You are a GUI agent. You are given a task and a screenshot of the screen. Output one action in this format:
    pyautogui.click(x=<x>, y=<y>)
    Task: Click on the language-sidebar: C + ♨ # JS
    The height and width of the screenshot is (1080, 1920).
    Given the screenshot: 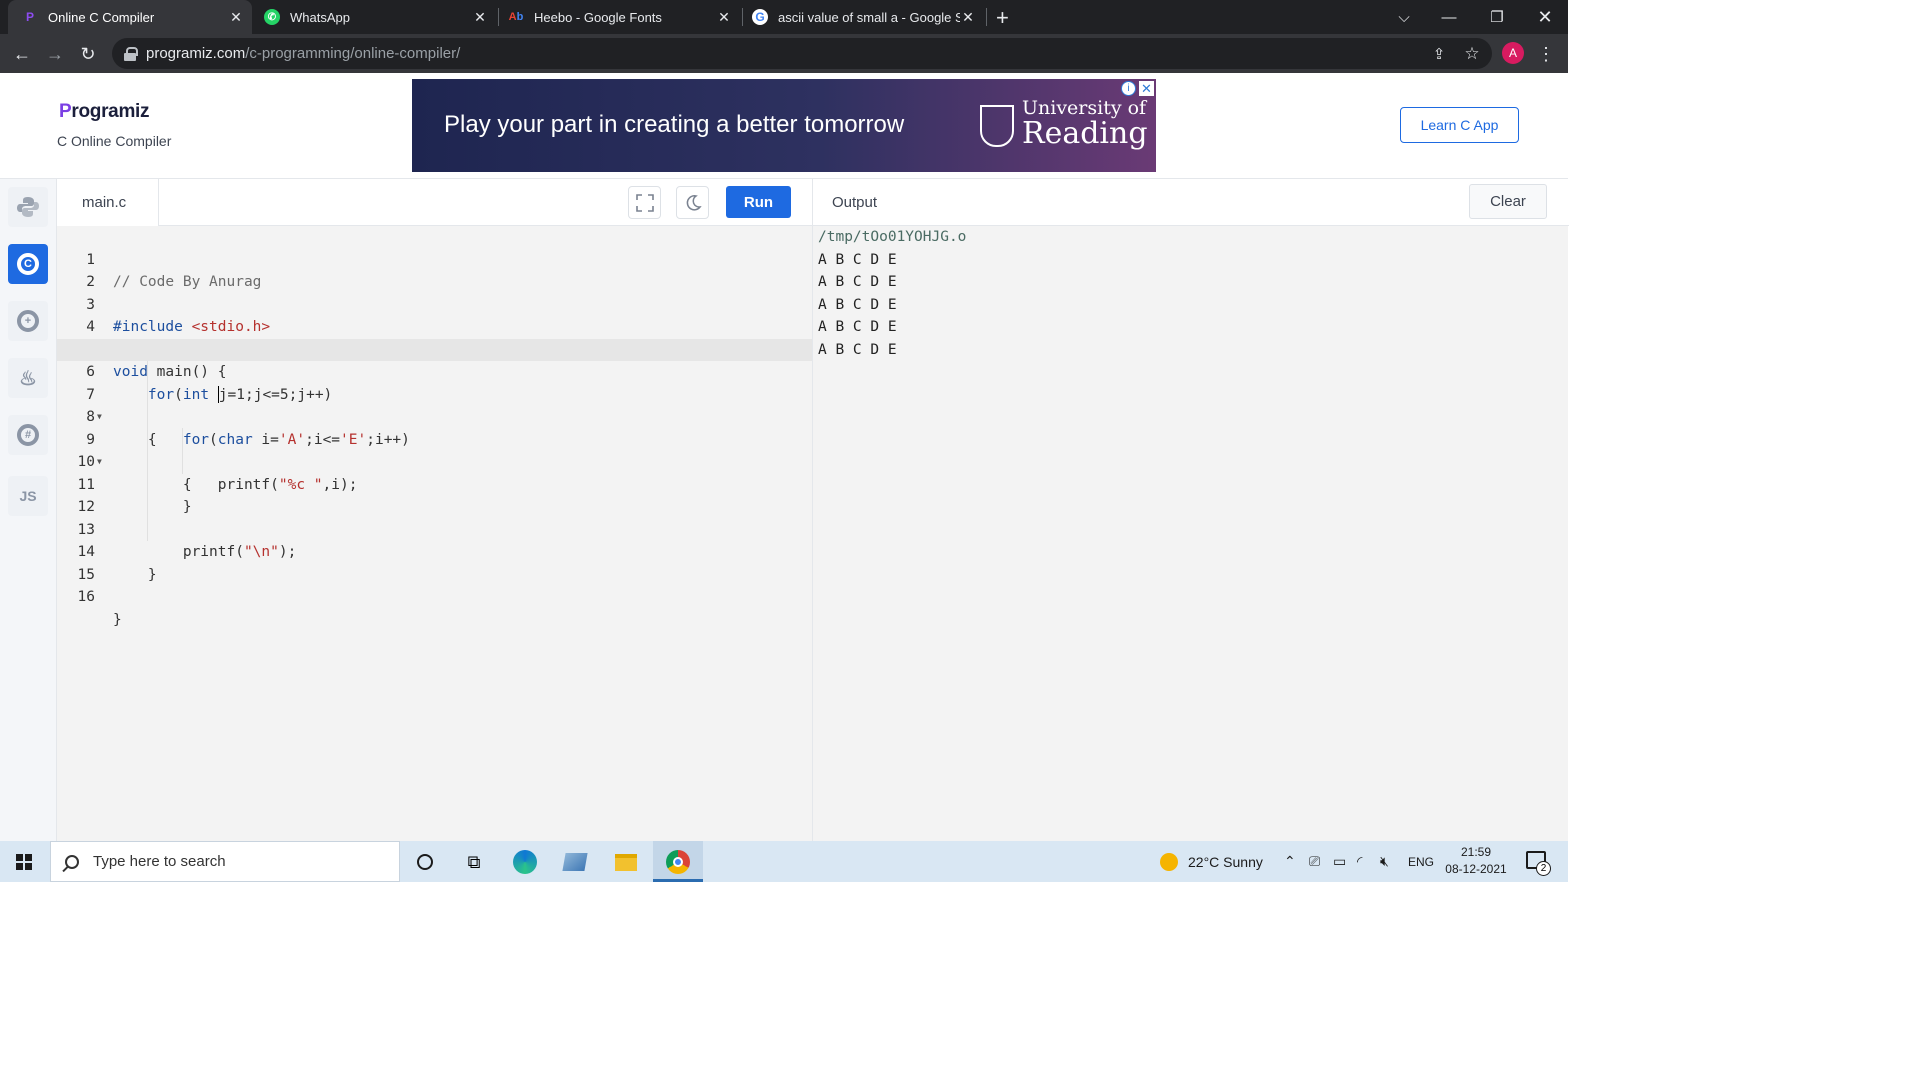 What is the action you would take?
    pyautogui.click(x=28, y=510)
    